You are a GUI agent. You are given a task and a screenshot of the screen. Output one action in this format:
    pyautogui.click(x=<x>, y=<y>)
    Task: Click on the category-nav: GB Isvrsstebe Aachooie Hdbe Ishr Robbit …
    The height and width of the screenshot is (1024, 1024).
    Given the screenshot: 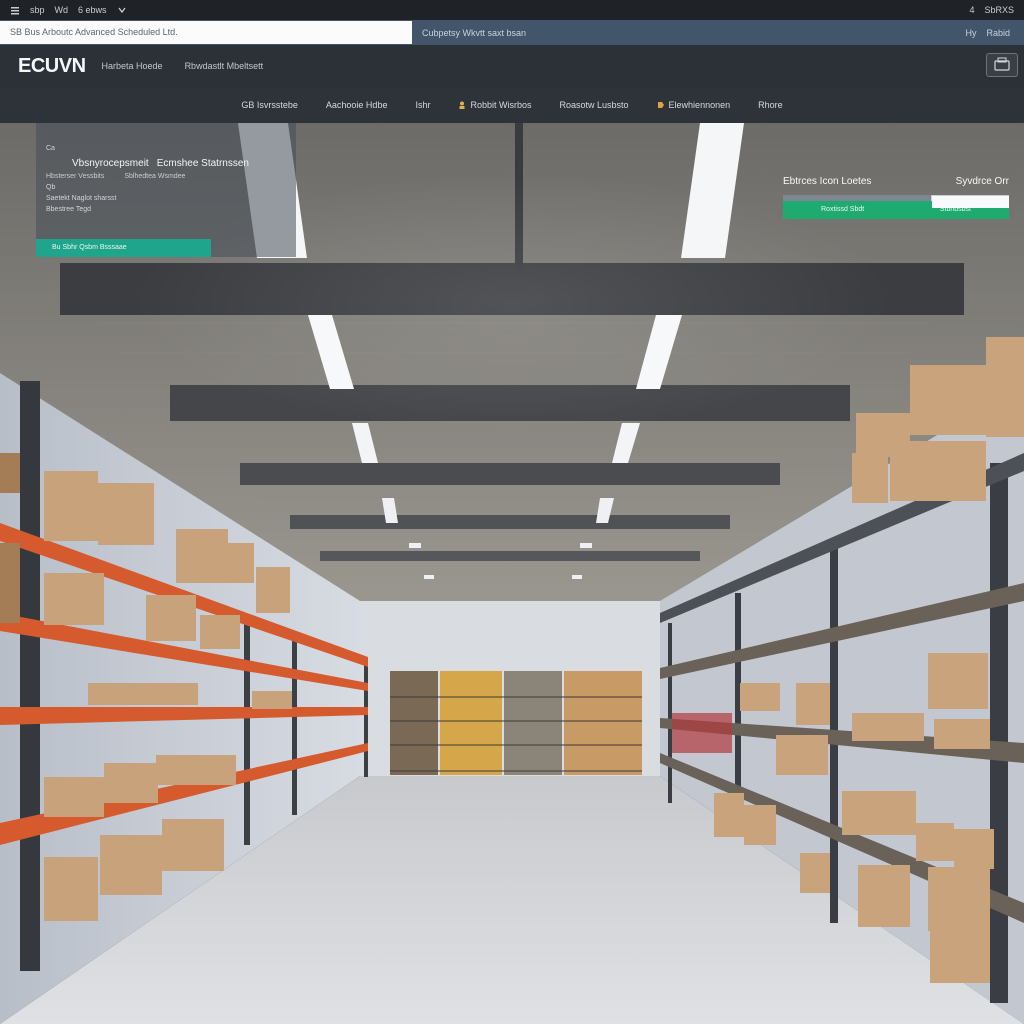 What is the action you would take?
    pyautogui.click(x=512, y=105)
    